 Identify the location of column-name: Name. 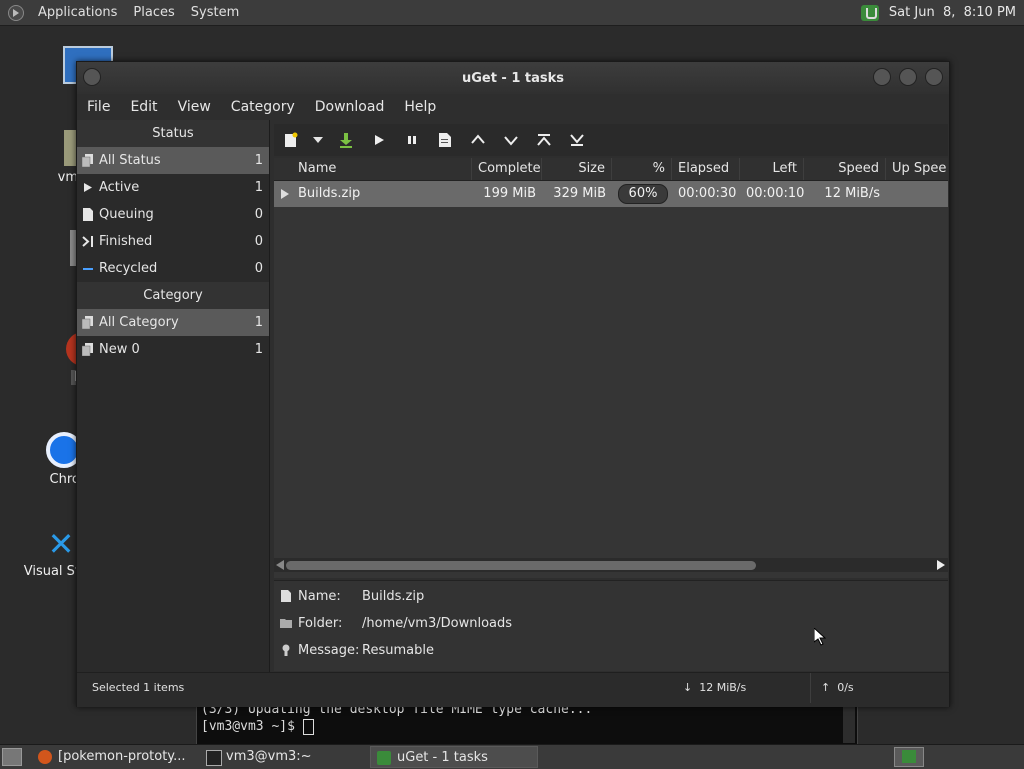
(373, 169).